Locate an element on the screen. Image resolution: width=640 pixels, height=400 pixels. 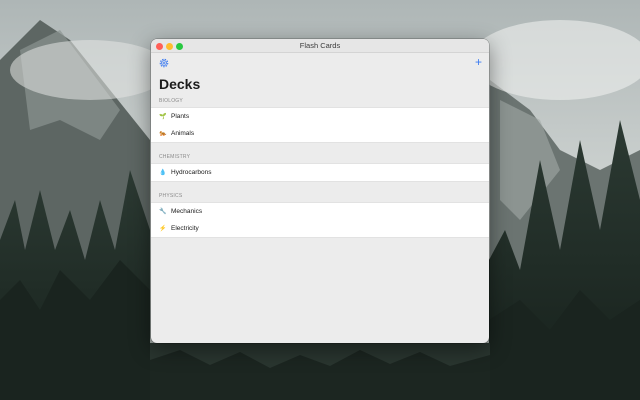
section-rows-chemistry: 💧 Hydrocarbons is located at coordinates (320, 172).